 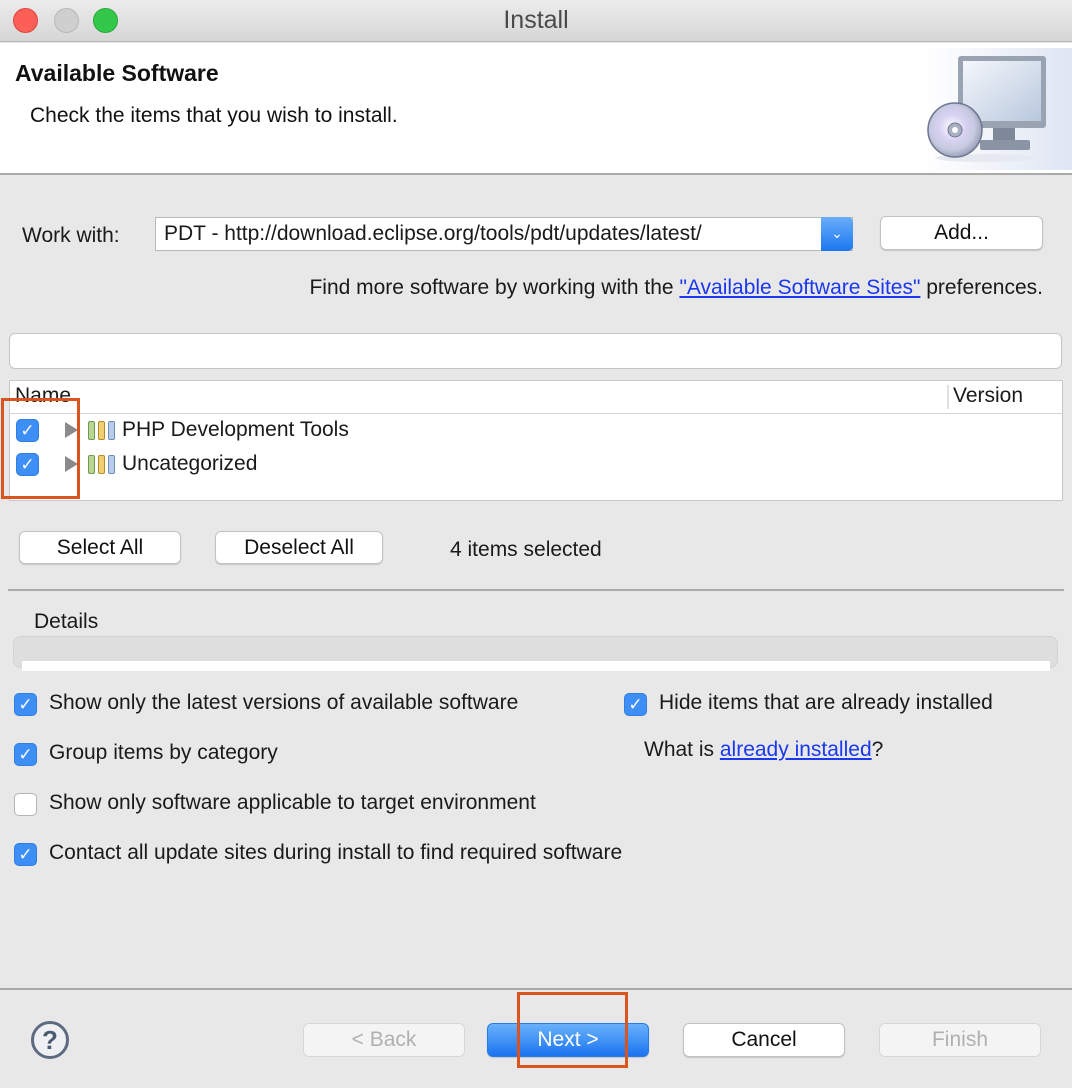 What do you see at coordinates (299, 547) in the screenshot?
I see `deselect-all-button: Deselect All` at bounding box center [299, 547].